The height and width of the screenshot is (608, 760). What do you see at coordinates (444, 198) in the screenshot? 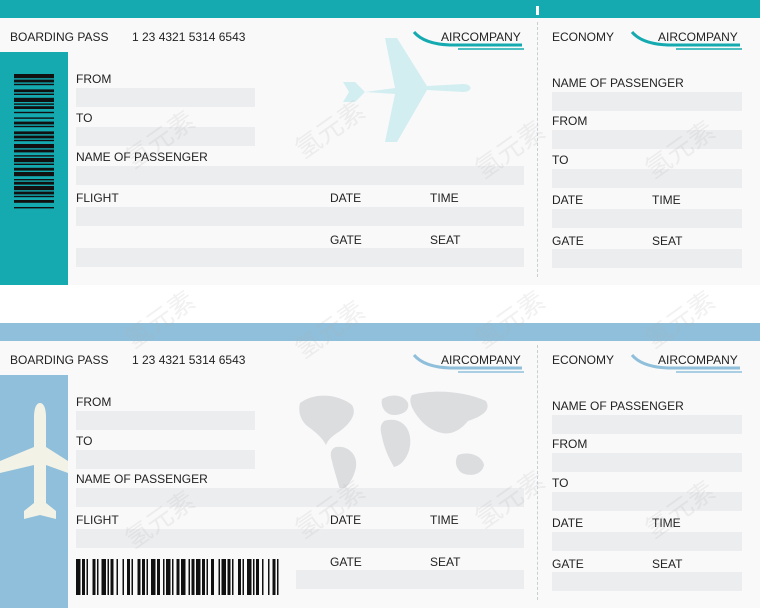
I see `time-label: TIME` at bounding box center [444, 198].